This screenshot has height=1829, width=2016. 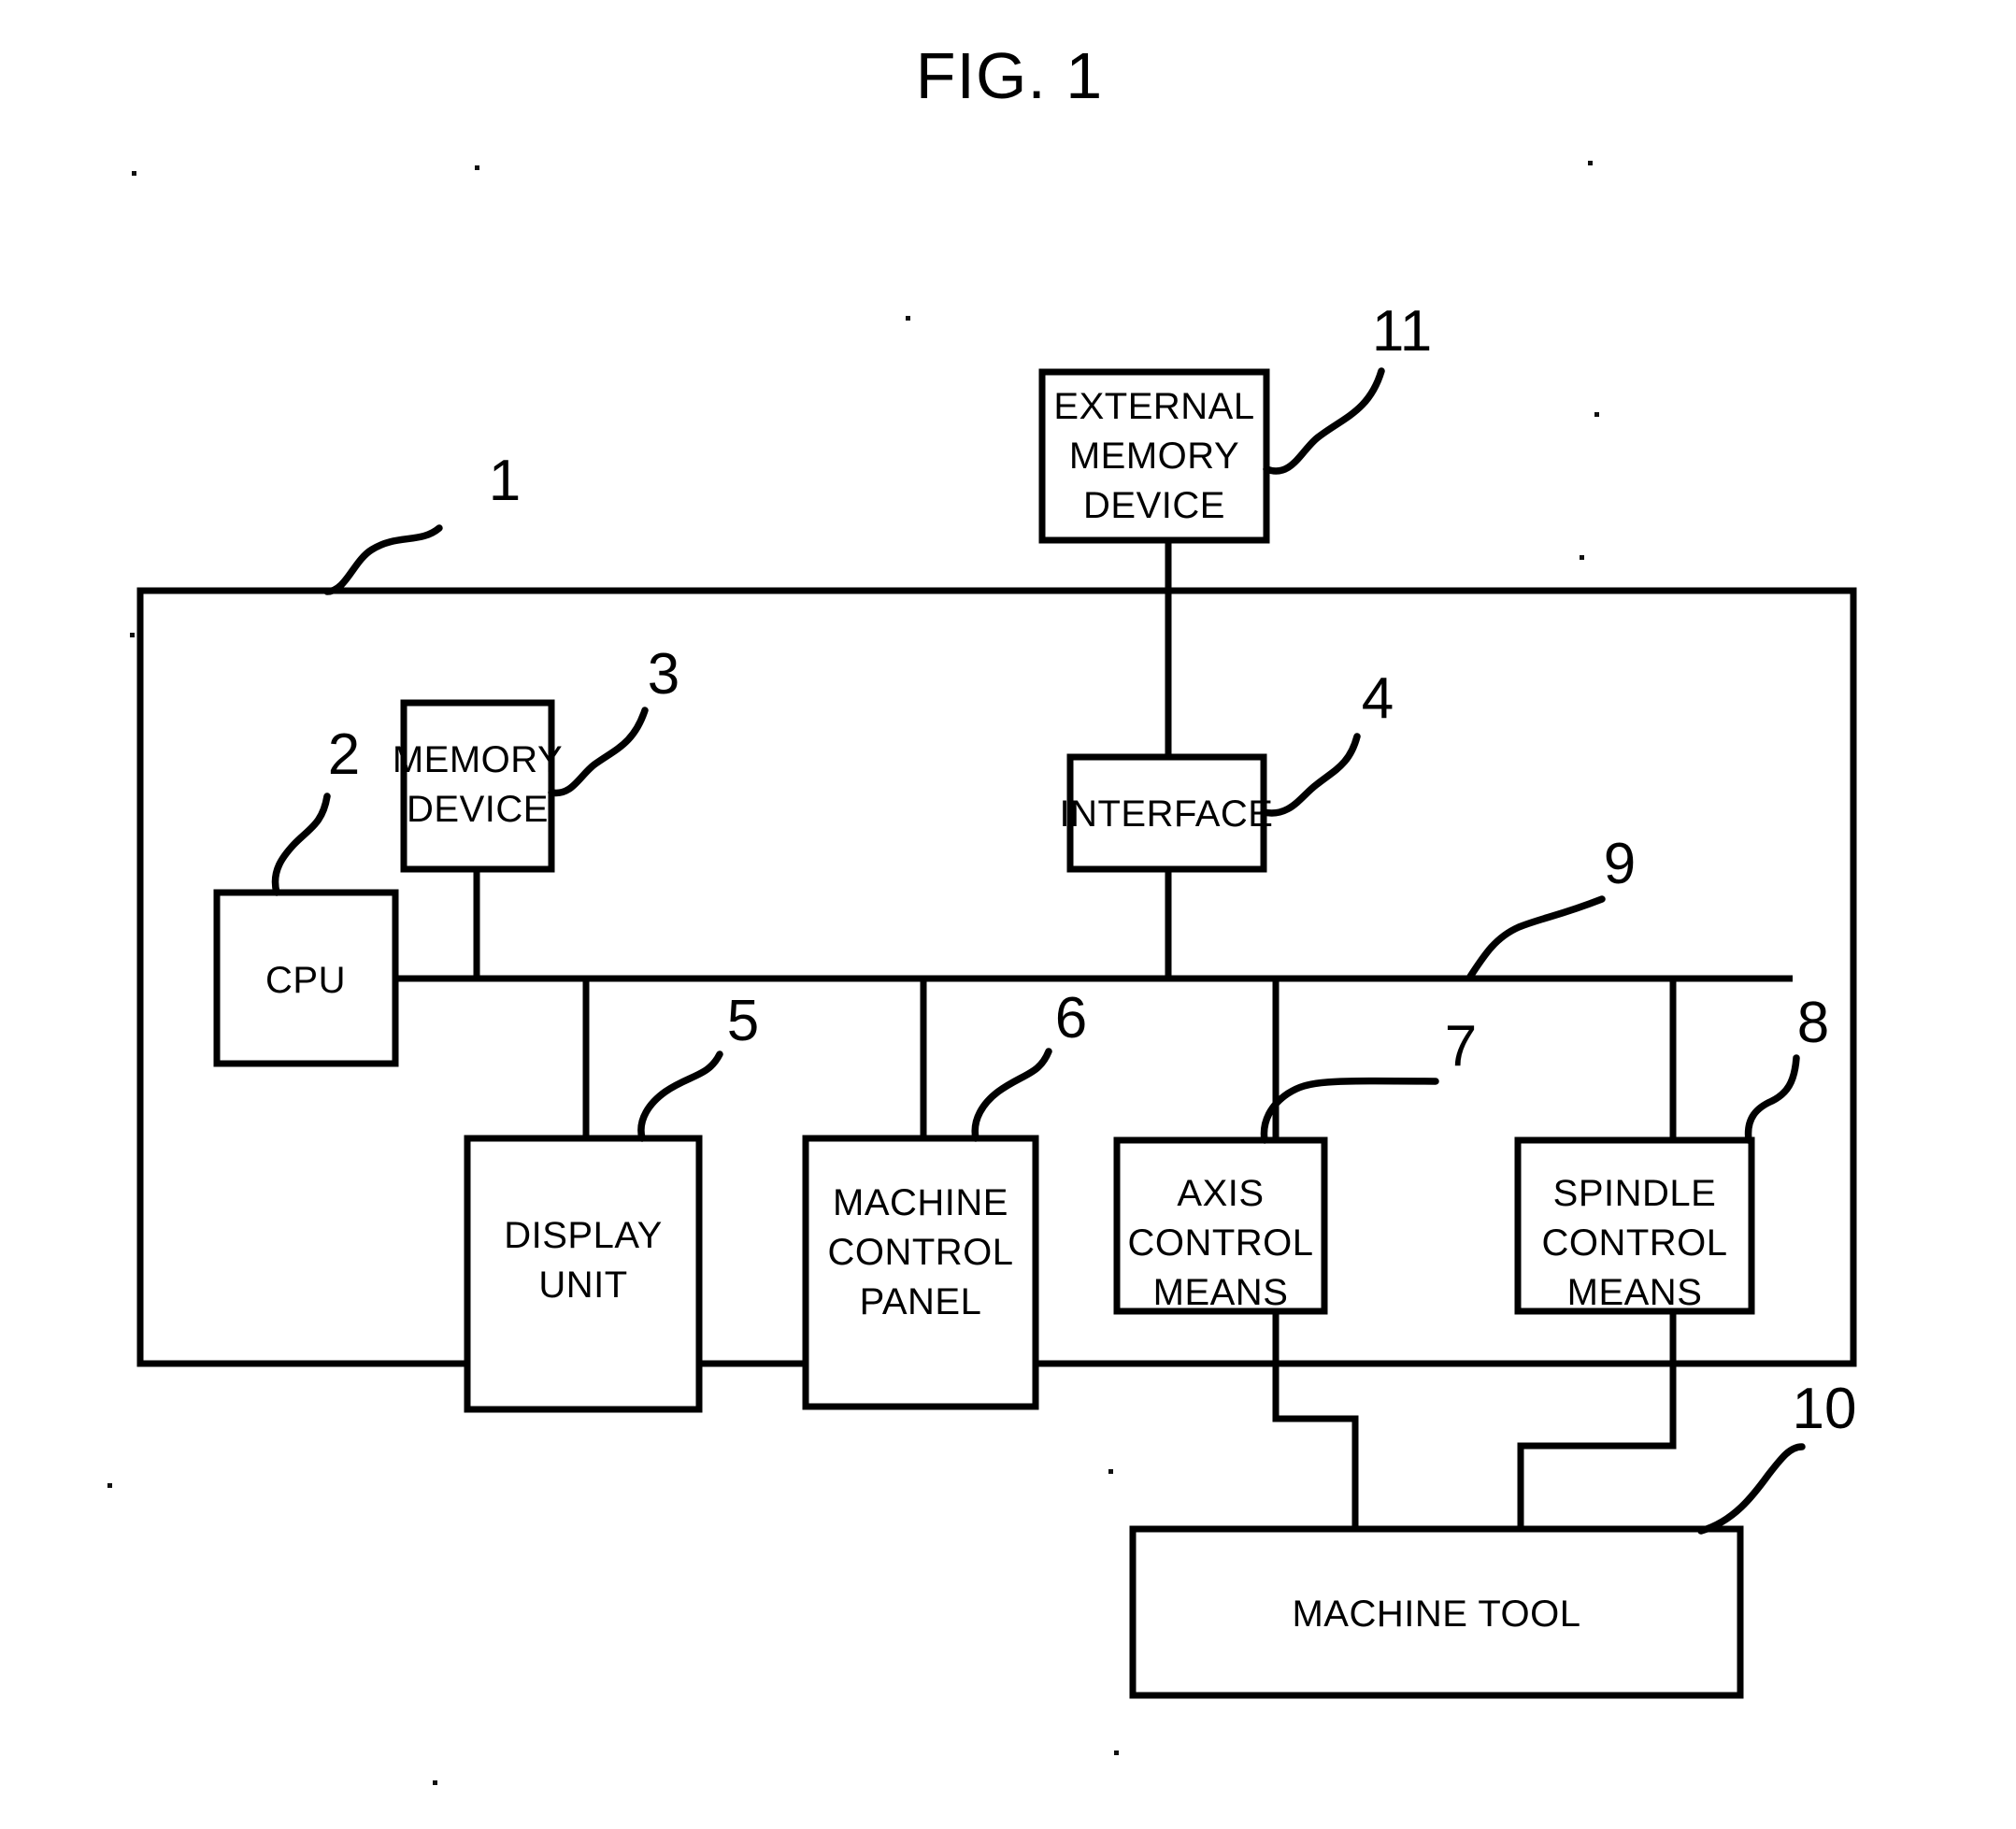 I want to click on external-memory-device-label-line3: DEVICE, so click(x=1154, y=506).